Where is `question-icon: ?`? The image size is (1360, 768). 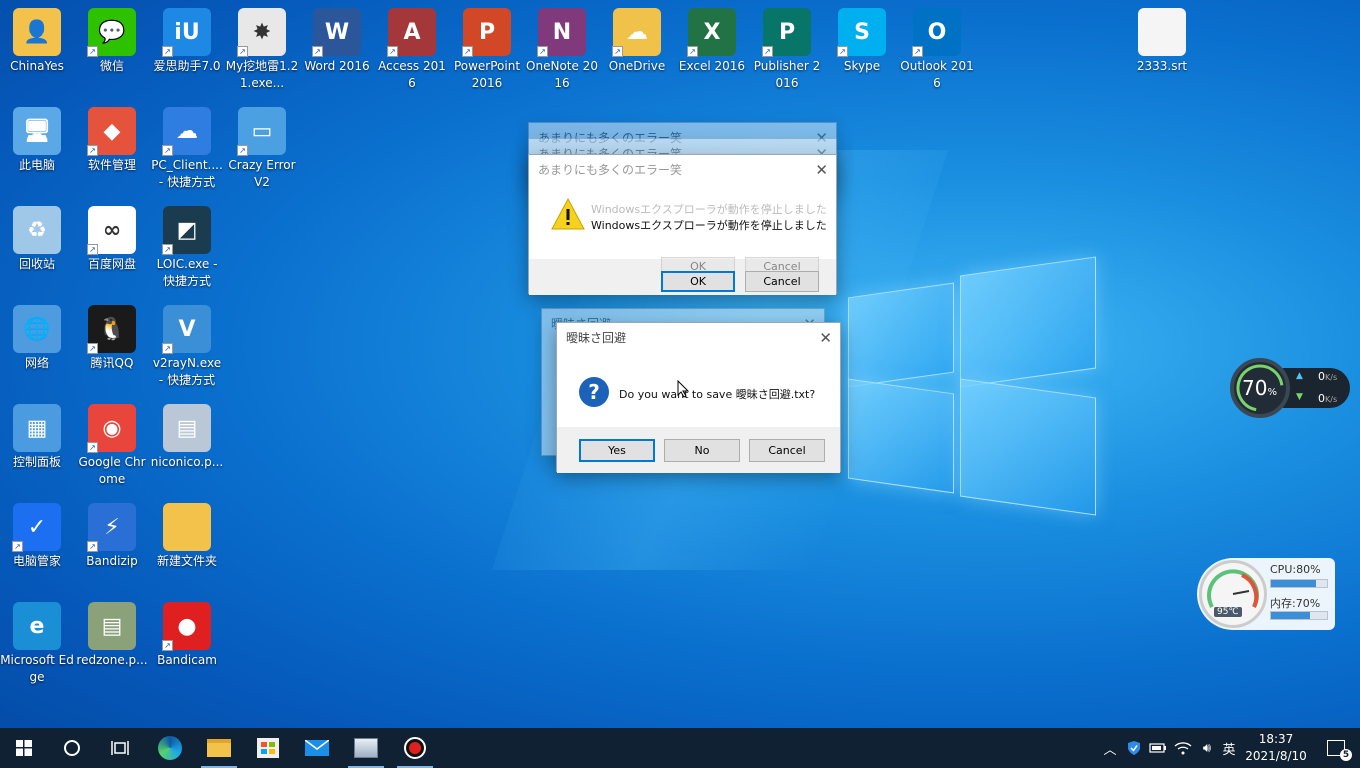
question-icon: ? is located at coordinates (594, 392).